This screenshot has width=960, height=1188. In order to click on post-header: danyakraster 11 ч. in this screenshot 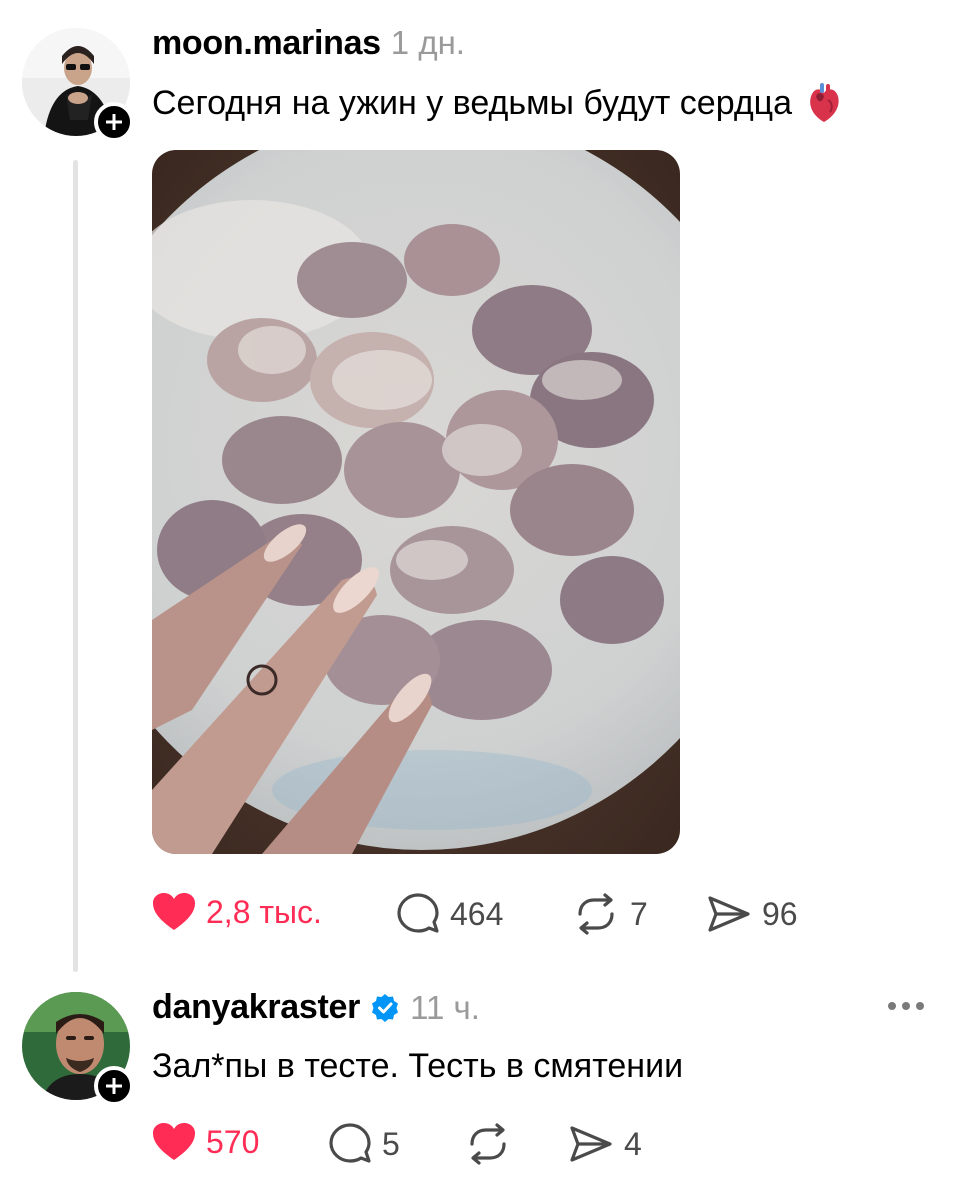, I will do `click(316, 1007)`.